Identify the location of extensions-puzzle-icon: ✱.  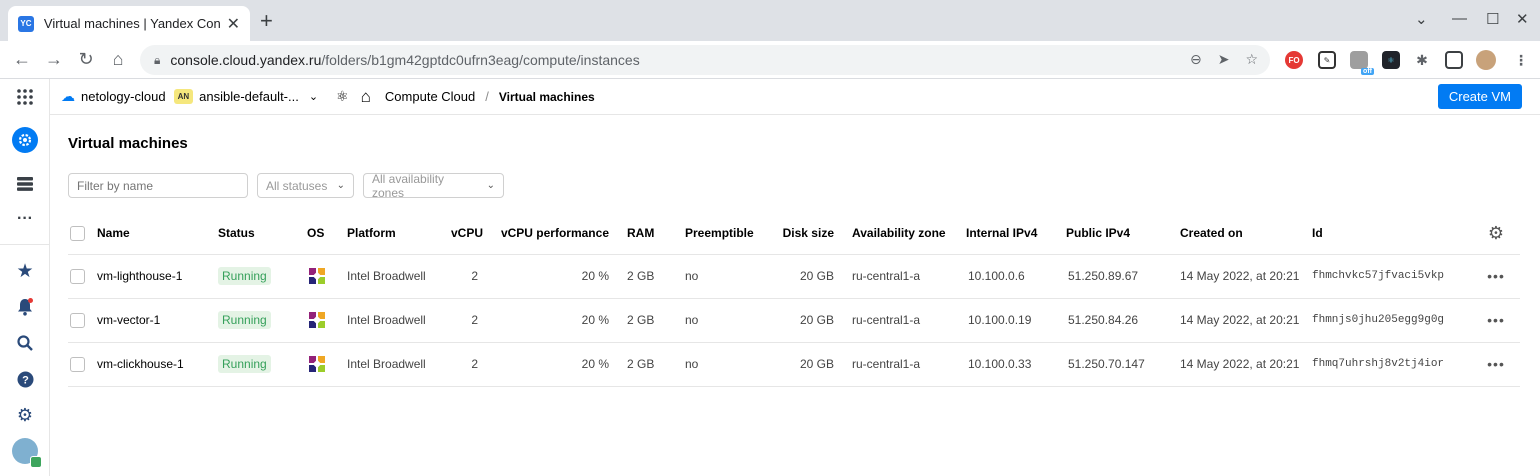
(1422, 60).